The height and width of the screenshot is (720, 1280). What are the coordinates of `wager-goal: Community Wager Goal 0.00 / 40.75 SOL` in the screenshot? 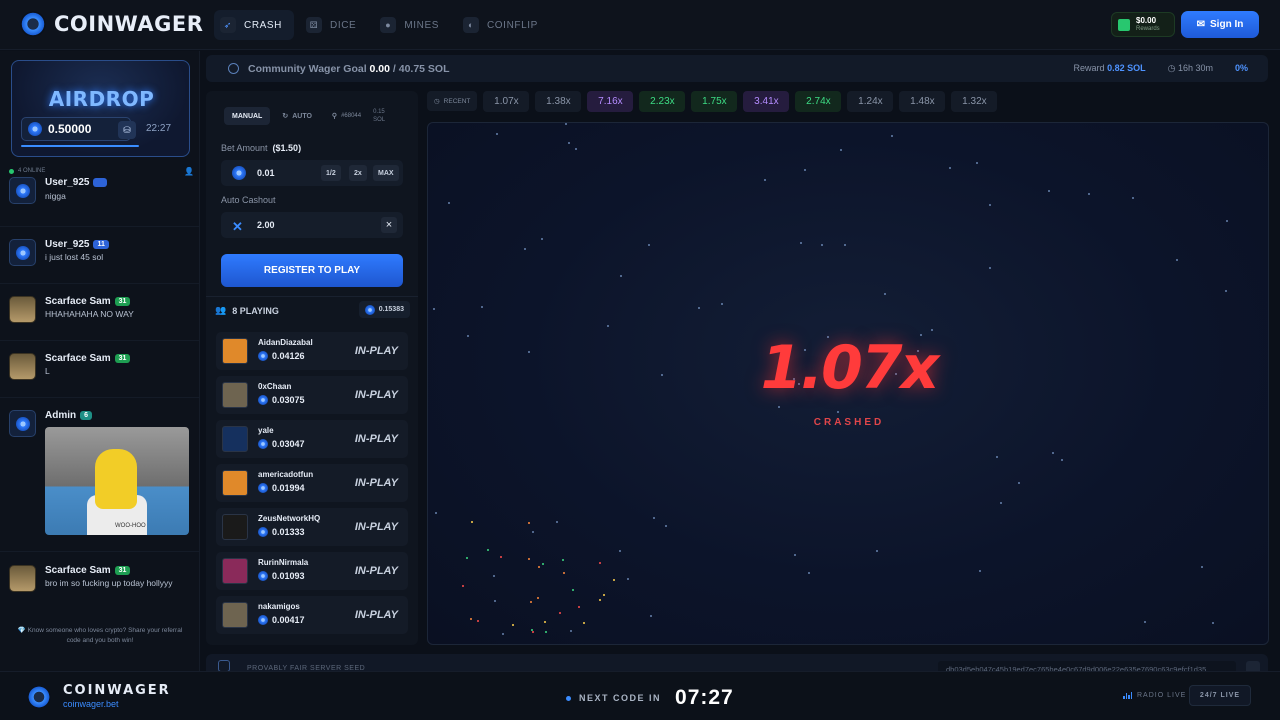 It's located at (349, 69).